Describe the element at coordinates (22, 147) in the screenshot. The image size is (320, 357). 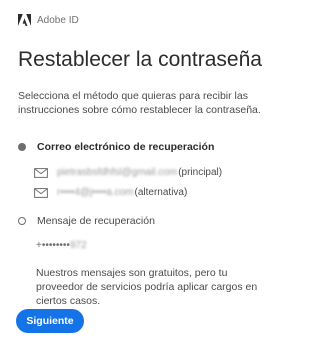
I see `email-option-radio` at that location.